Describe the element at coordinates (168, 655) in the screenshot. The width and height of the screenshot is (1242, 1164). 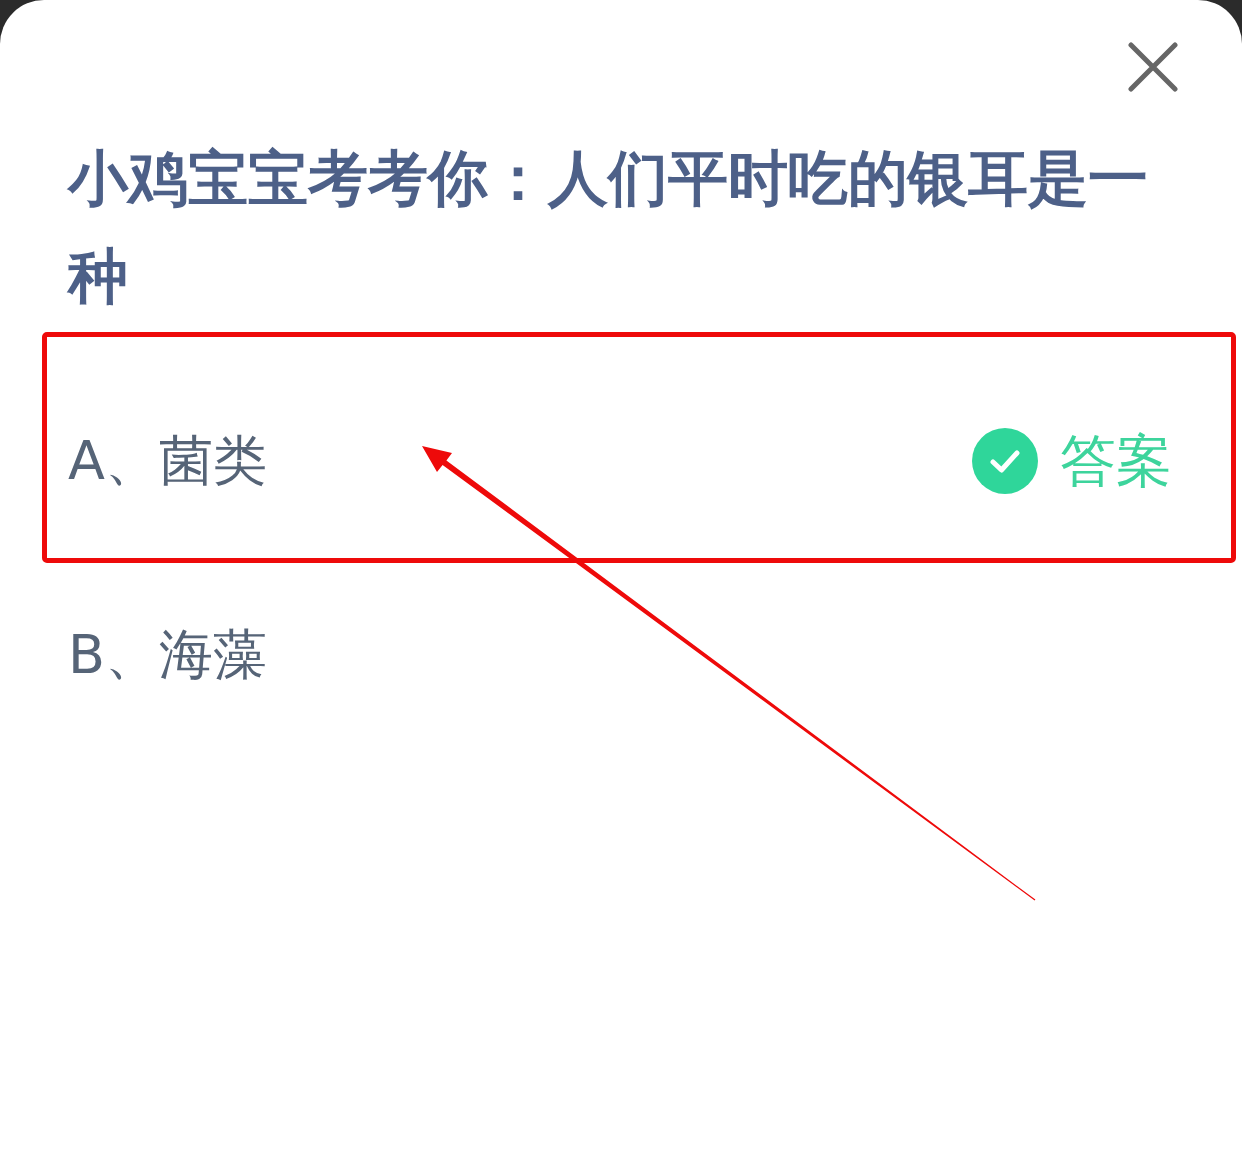
I see `option-label: B、海藻` at that location.